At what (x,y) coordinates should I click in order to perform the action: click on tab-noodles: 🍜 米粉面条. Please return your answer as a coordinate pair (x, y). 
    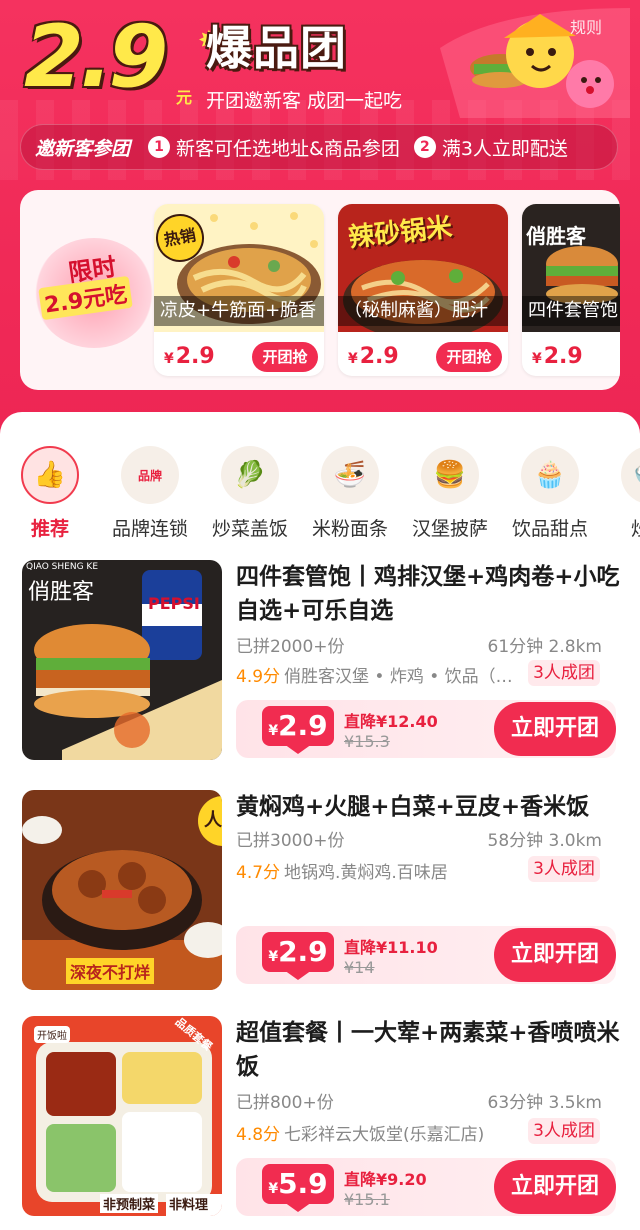
    Looking at the image, I should click on (350, 492).